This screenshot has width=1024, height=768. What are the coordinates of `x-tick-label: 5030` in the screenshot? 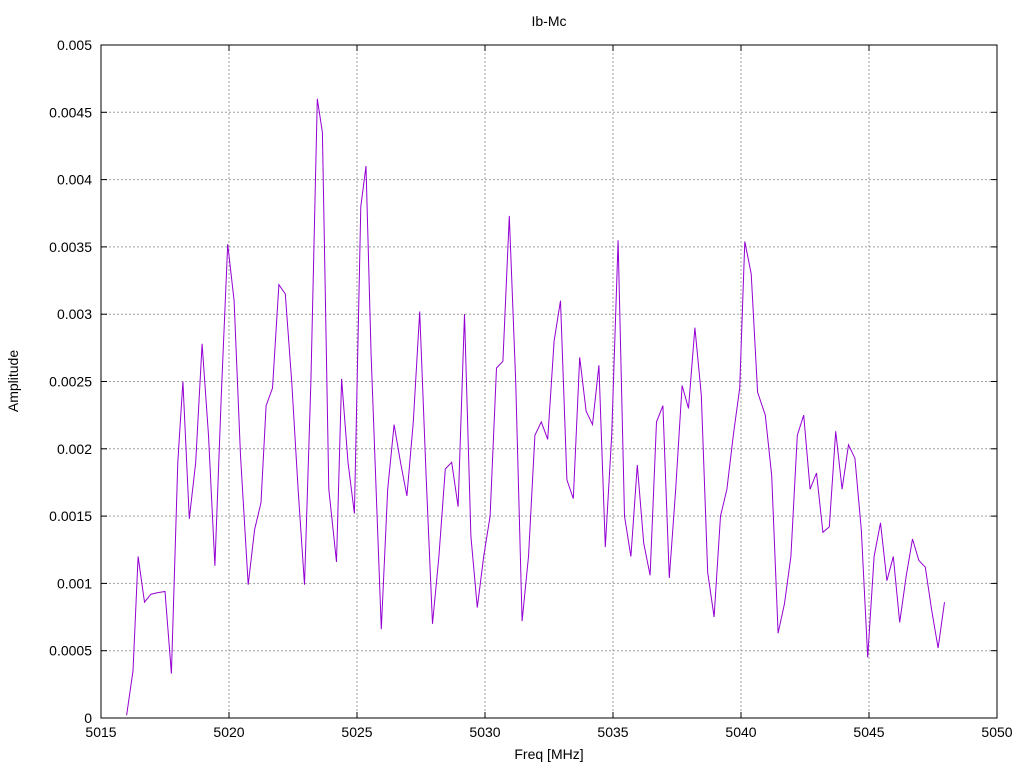 It's located at (484, 732).